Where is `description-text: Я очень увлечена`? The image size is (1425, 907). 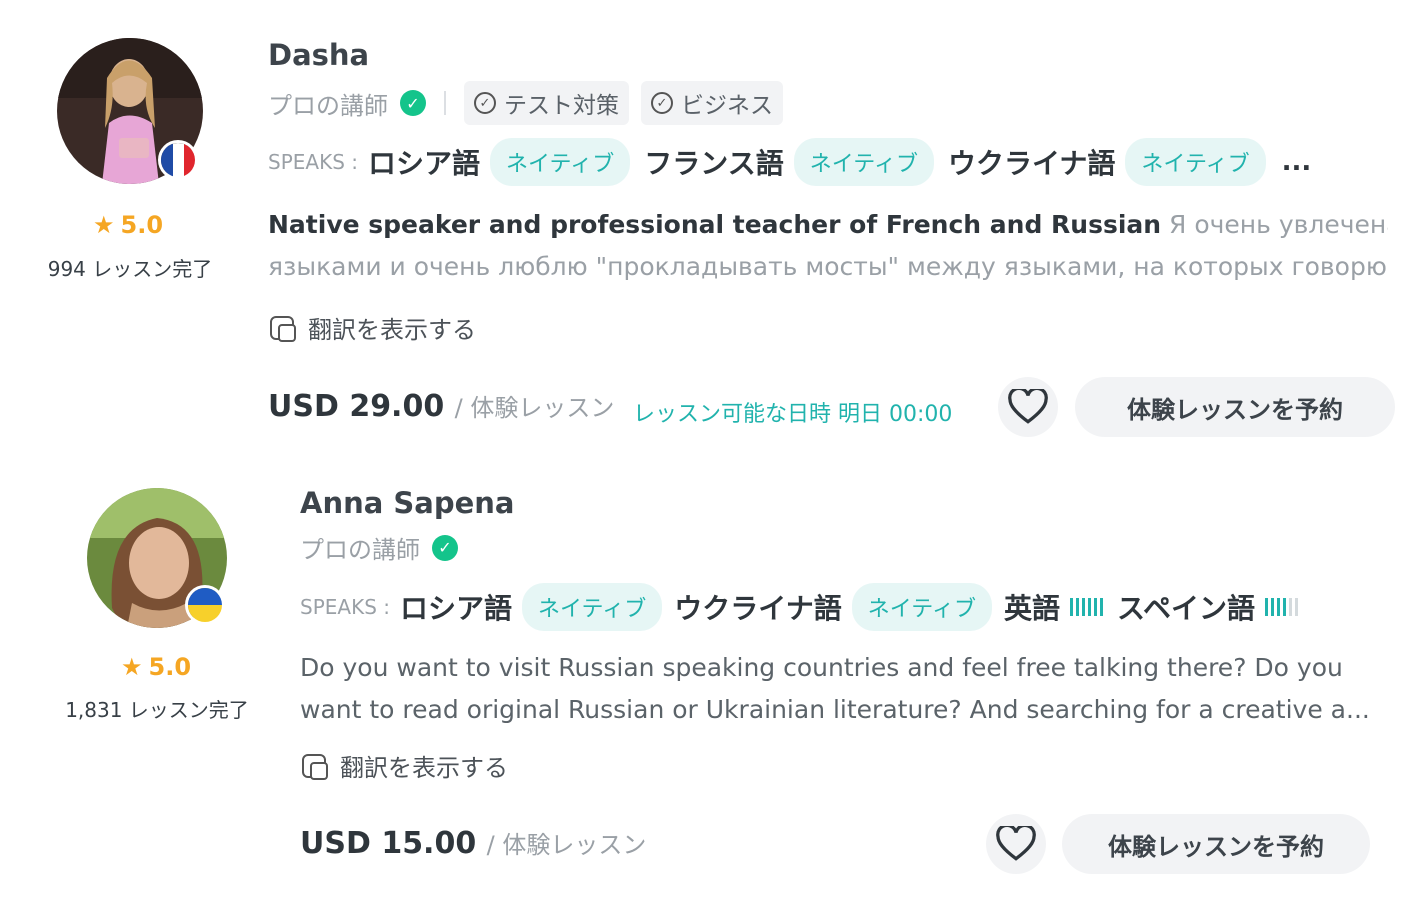
description-text: Я очень увлечена is located at coordinates (1278, 224).